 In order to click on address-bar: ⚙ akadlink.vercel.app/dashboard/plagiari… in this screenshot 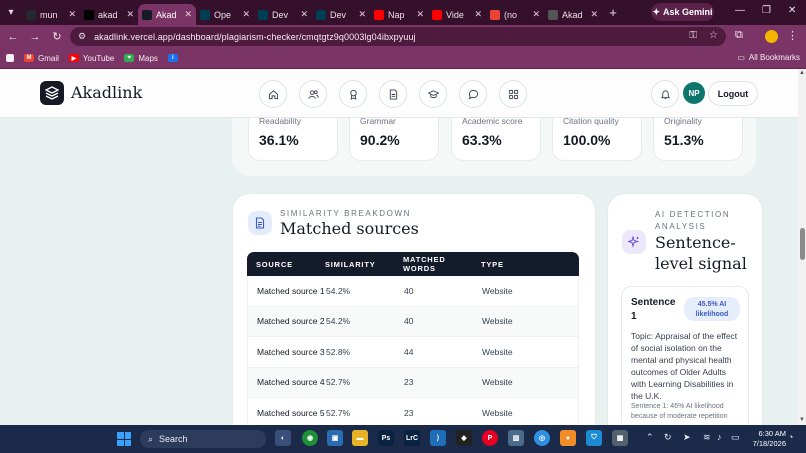, I will do `click(398, 36)`.